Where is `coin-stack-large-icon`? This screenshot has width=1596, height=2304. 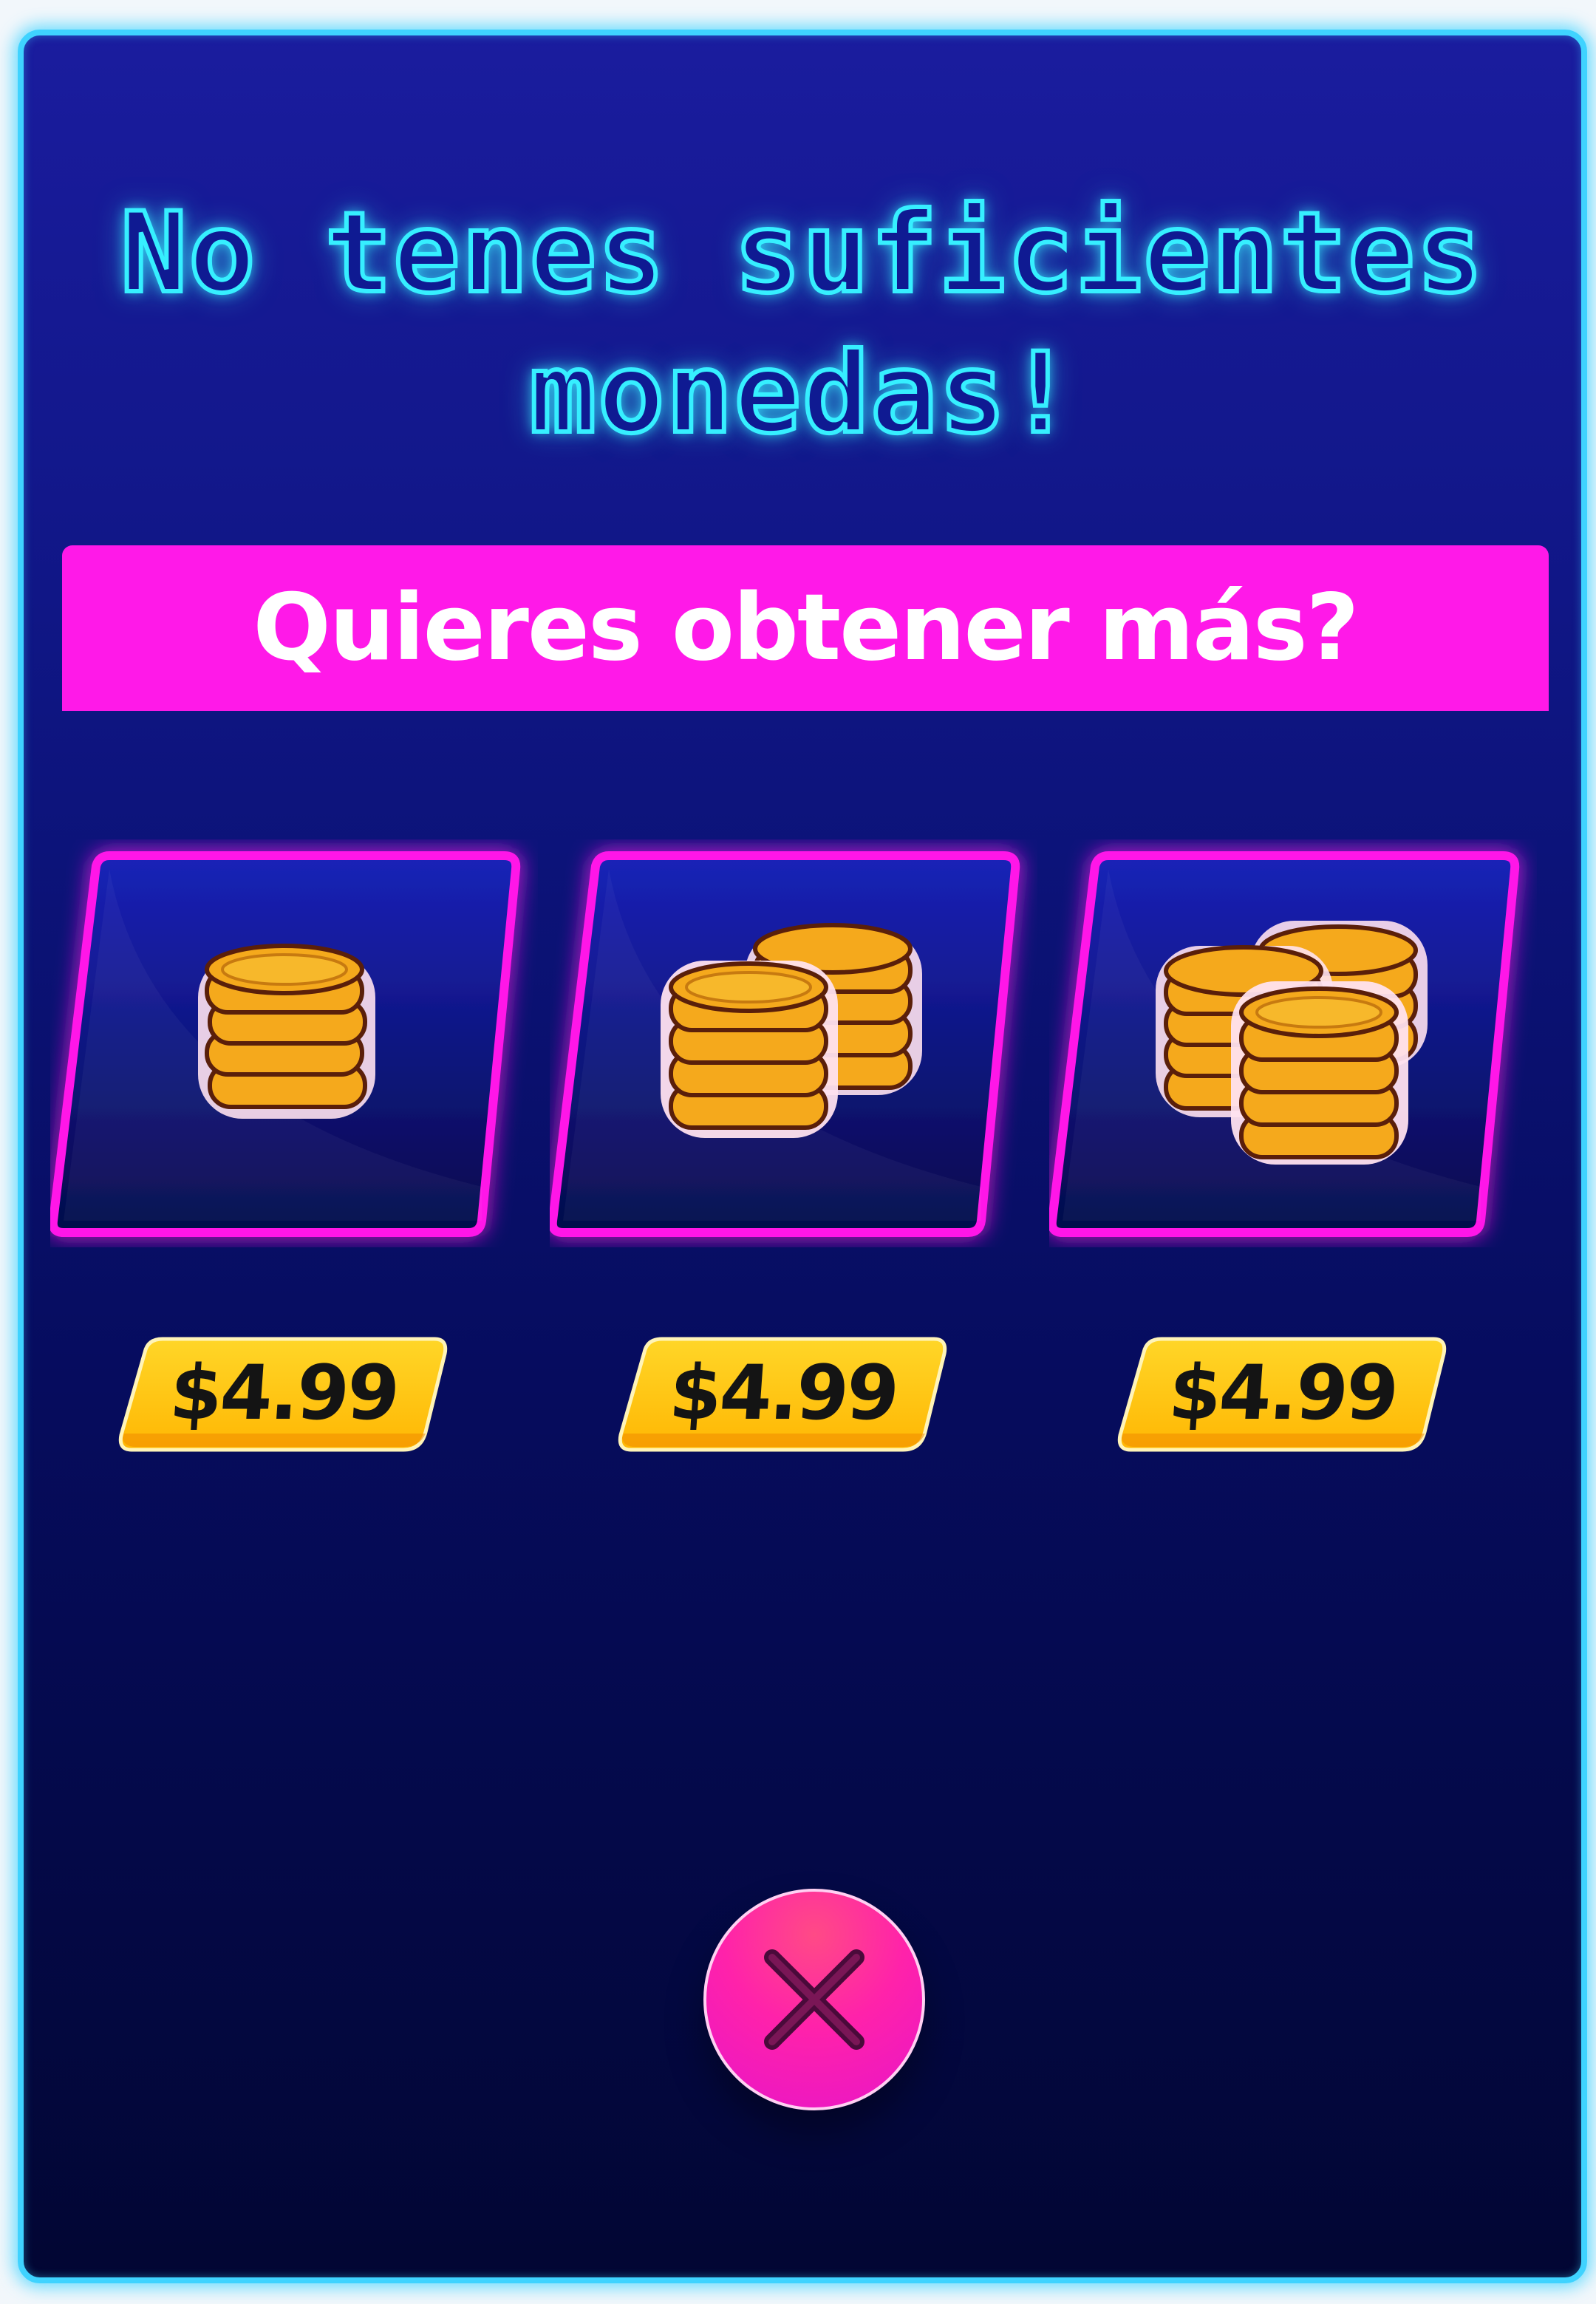 coin-stack-large-icon is located at coordinates (1292, 1043).